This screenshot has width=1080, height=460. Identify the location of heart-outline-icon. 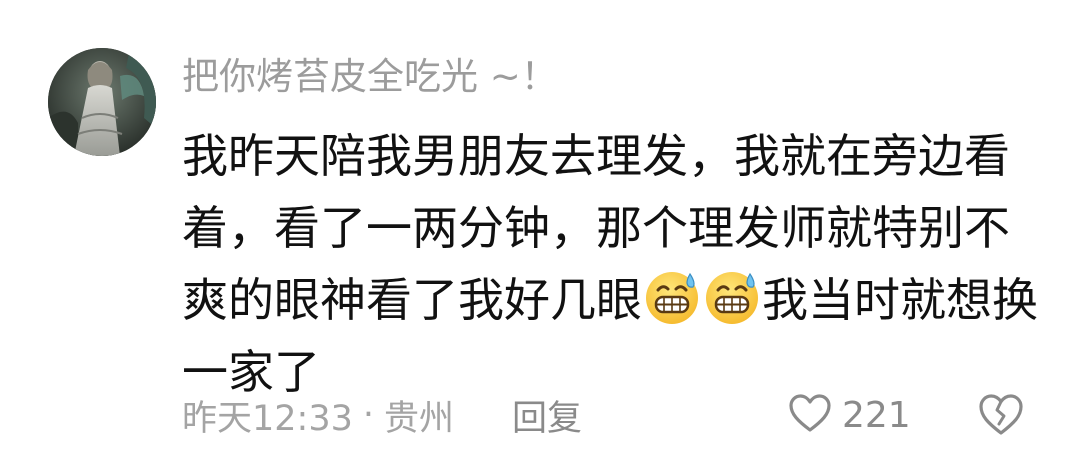
(810, 415).